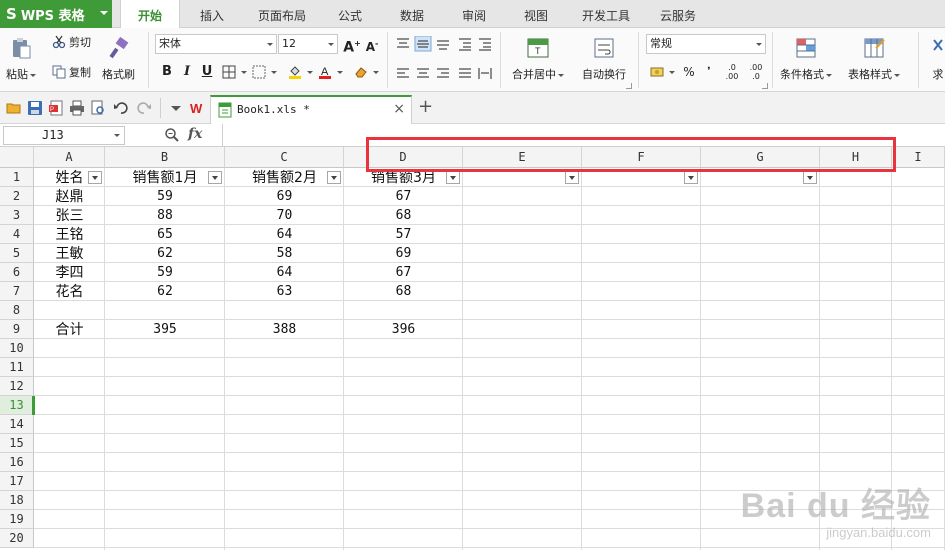 The width and height of the screenshot is (945, 550). I want to click on zoom-search-icon, so click(172, 135).